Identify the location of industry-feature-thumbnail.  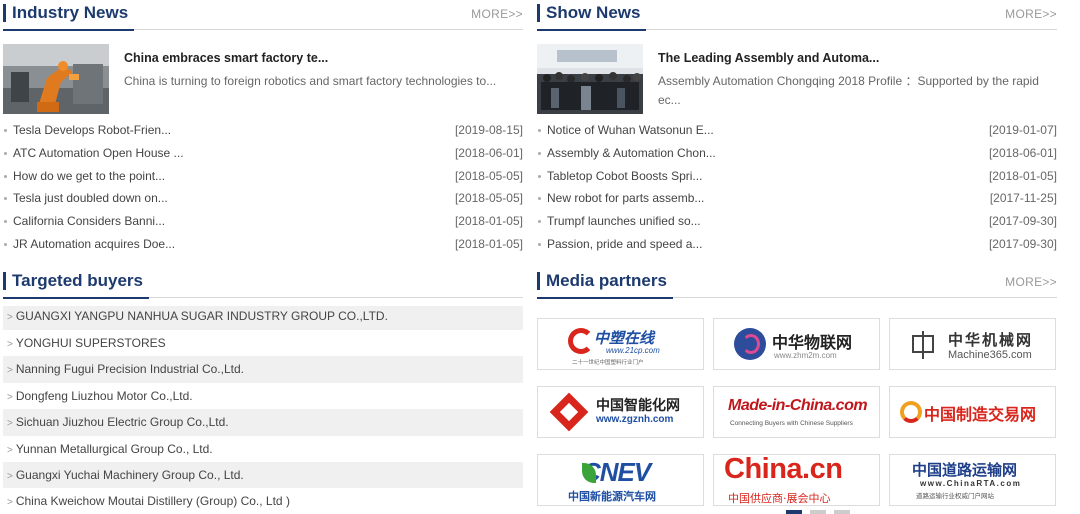
(56, 79).